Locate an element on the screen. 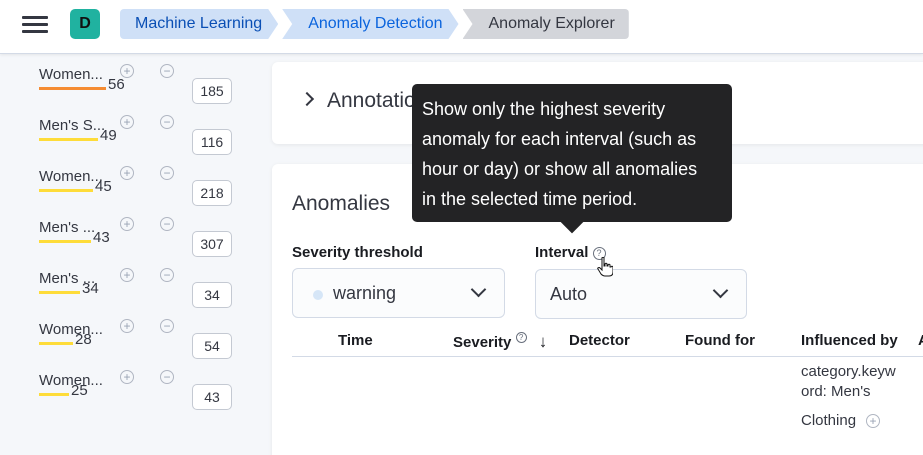 The height and width of the screenshot is (455, 923). influenced-by-cell: category.keyw ord: Men's Clothing + is located at coordinates (848, 396).